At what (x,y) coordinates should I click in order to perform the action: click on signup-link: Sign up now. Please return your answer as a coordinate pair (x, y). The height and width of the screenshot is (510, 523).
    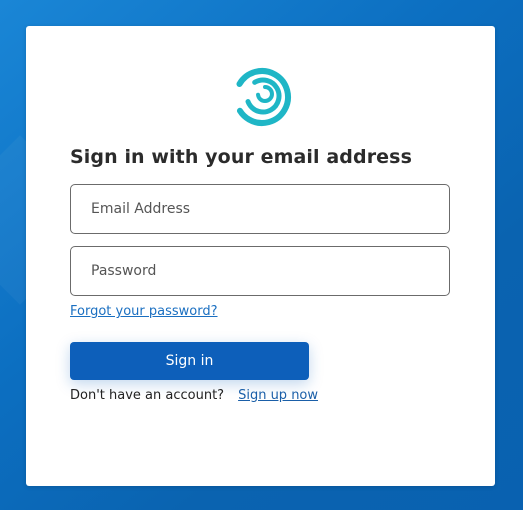
    Looking at the image, I should click on (278, 395).